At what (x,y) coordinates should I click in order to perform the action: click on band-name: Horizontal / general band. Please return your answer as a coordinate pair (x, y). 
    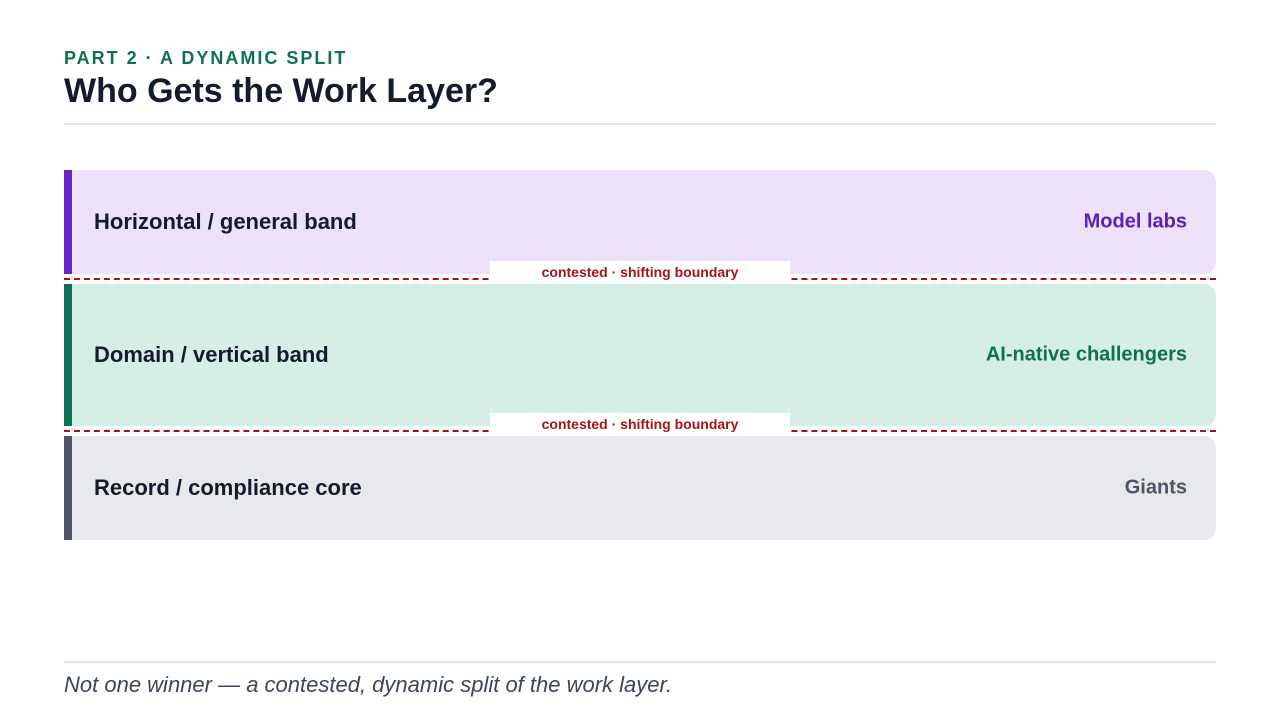
    Looking at the image, I should click on (225, 221).